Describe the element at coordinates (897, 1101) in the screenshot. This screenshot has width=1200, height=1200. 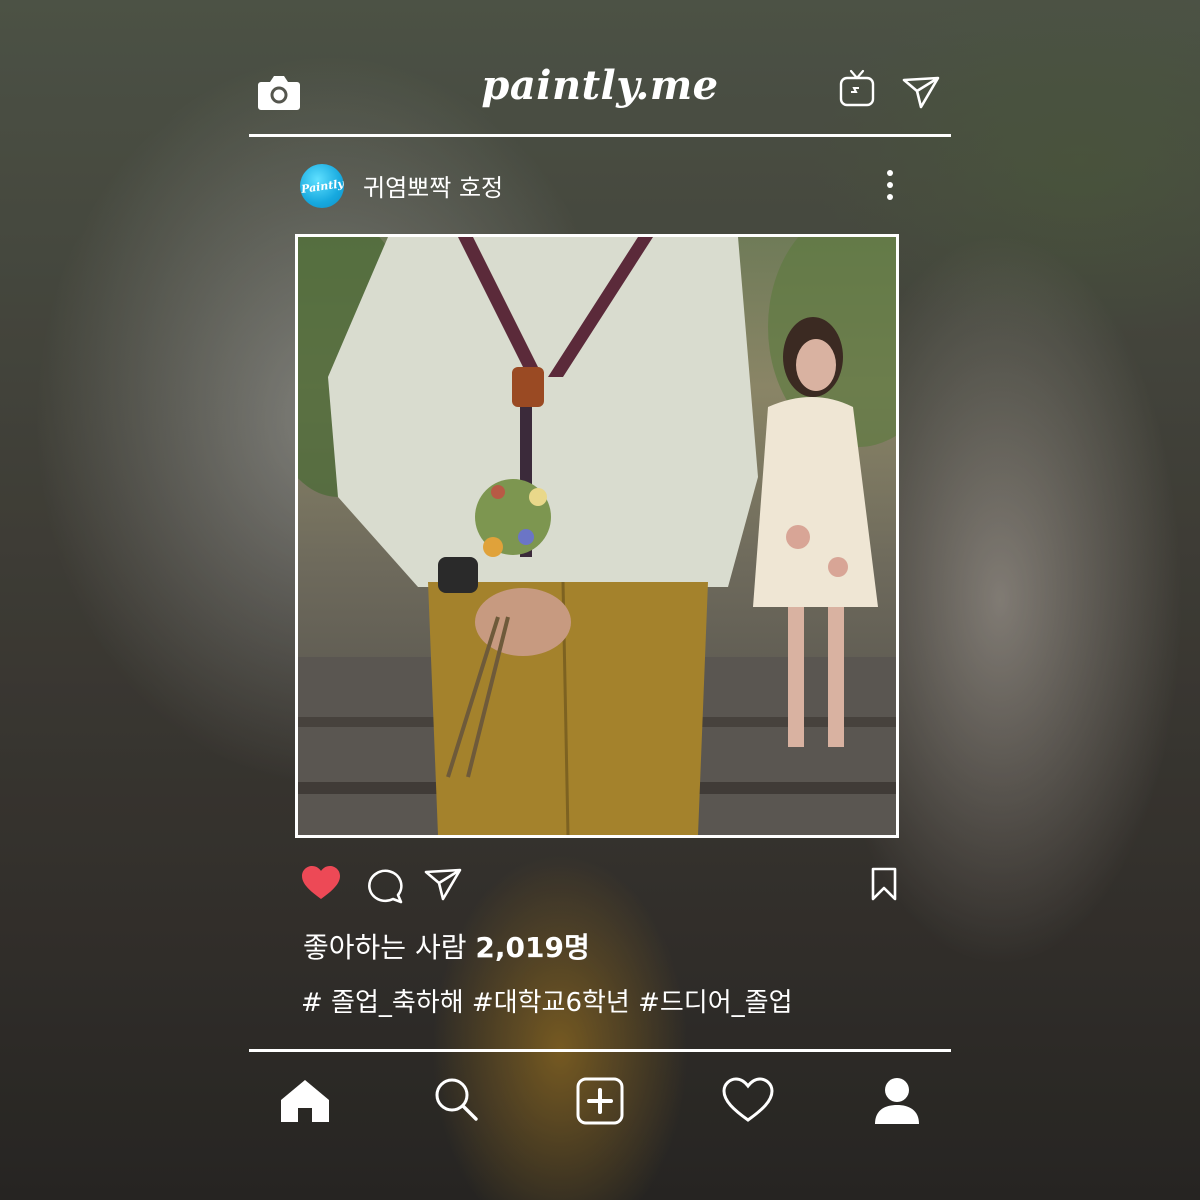
I see `profile-icon` at that location.